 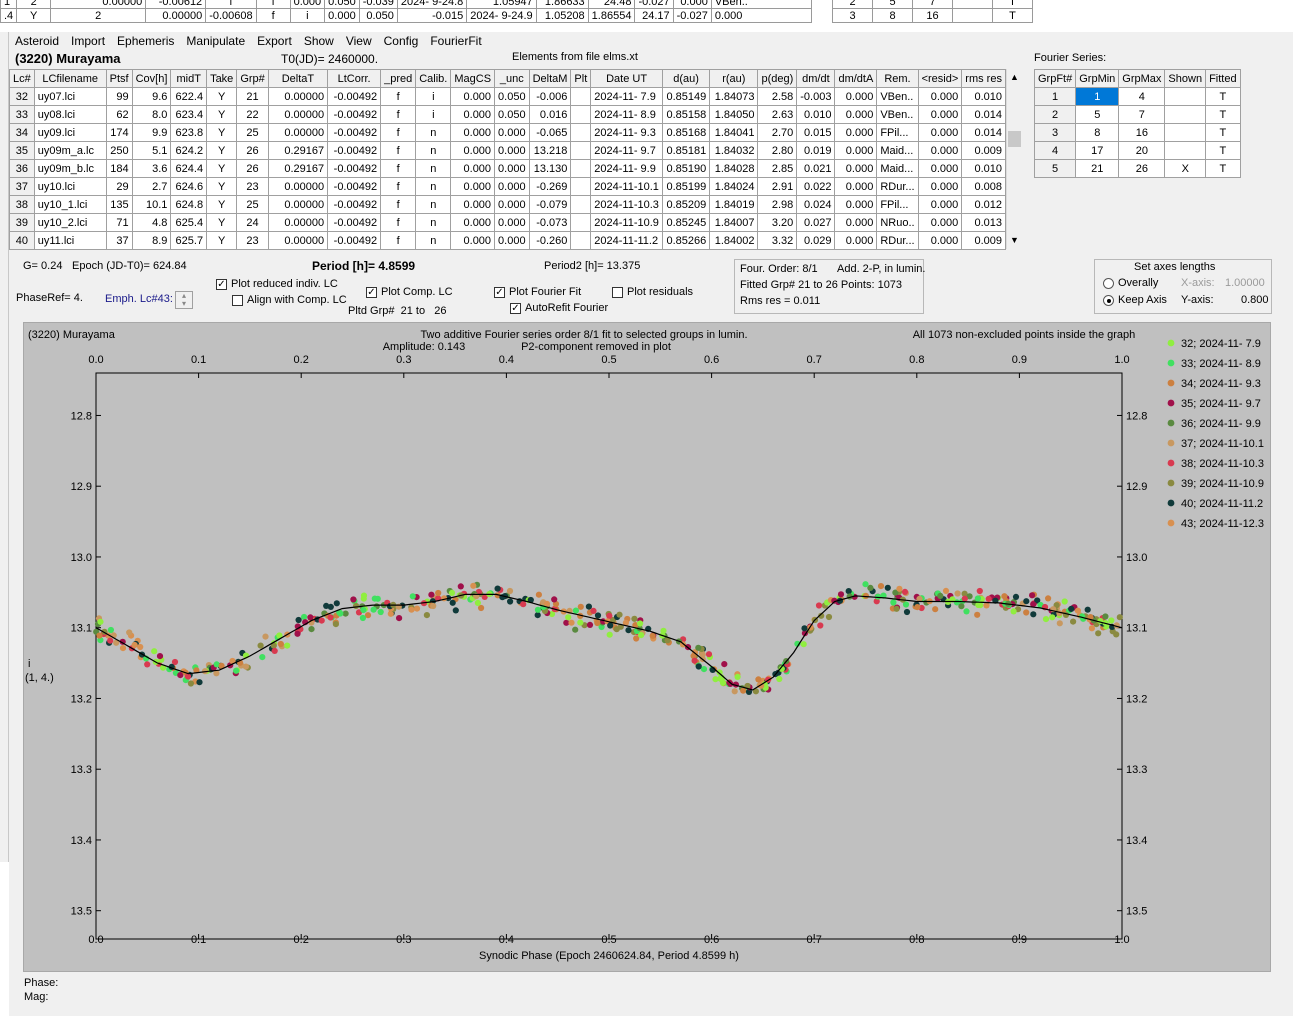 I want to click on column-header: Calib., so click(x=433, y=78).